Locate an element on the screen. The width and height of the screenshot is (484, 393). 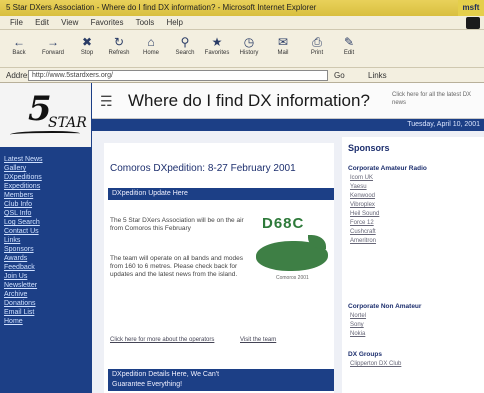
print-button: ⎙ Print is located at coordinates (317, 49).